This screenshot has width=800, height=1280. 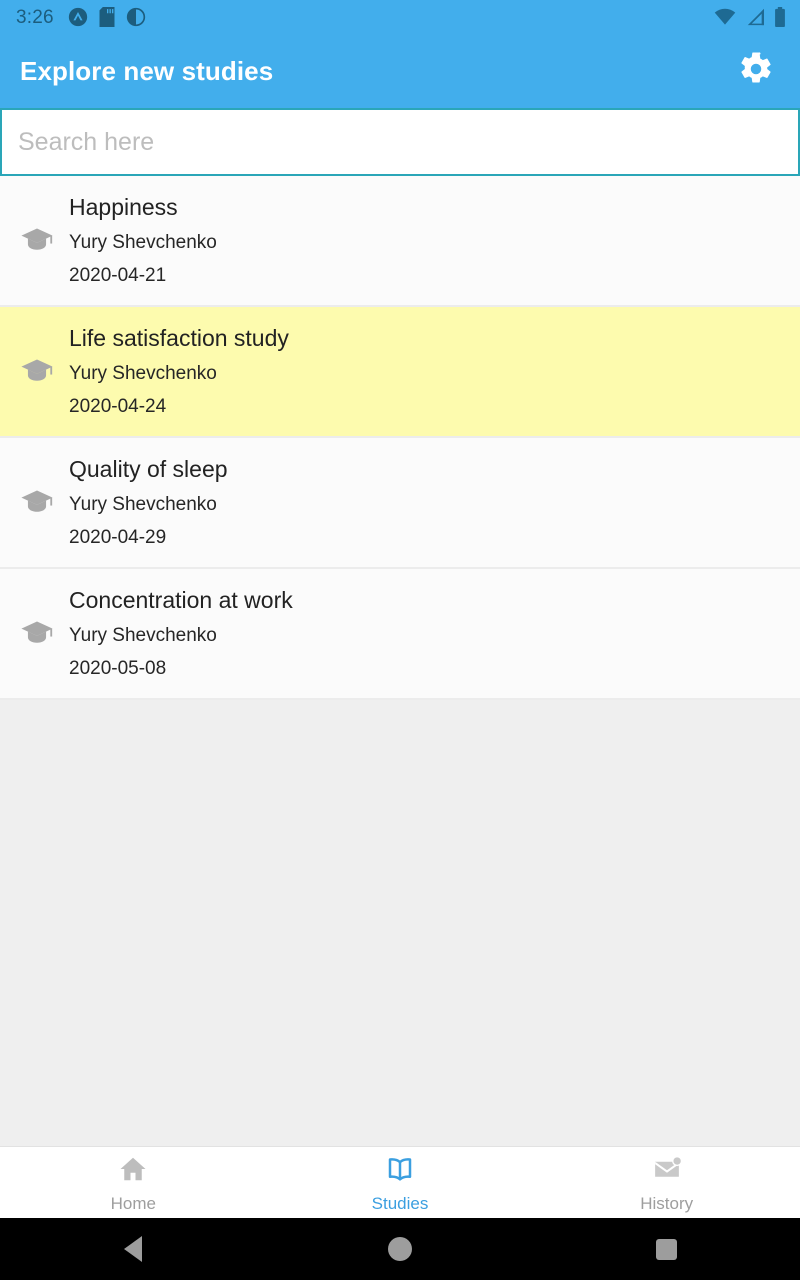 I want to click on recents-button, so click(x=666, y=1249).